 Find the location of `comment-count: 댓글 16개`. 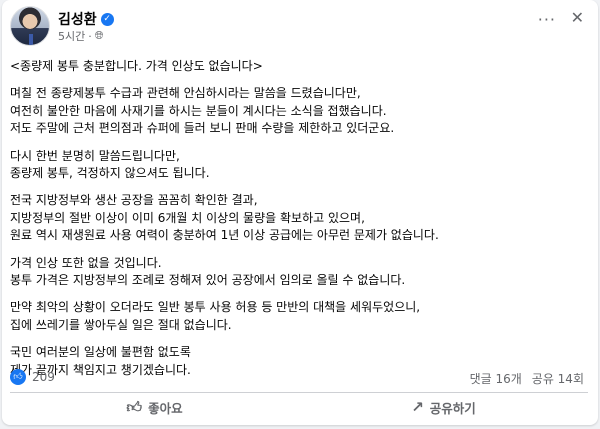

comment-count: 댓글 16개 is located at coordinates (496, 378).